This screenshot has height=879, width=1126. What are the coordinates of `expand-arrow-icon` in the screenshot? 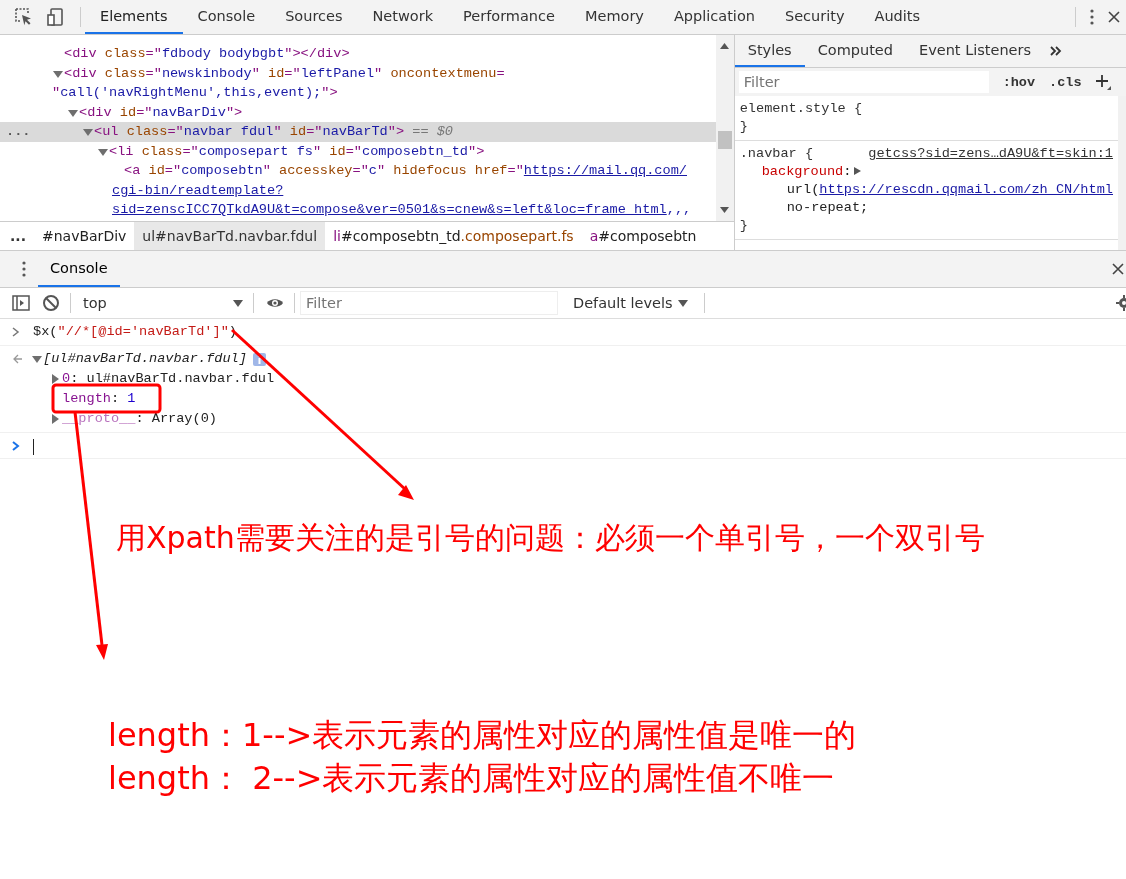 It's located at (858, 171).